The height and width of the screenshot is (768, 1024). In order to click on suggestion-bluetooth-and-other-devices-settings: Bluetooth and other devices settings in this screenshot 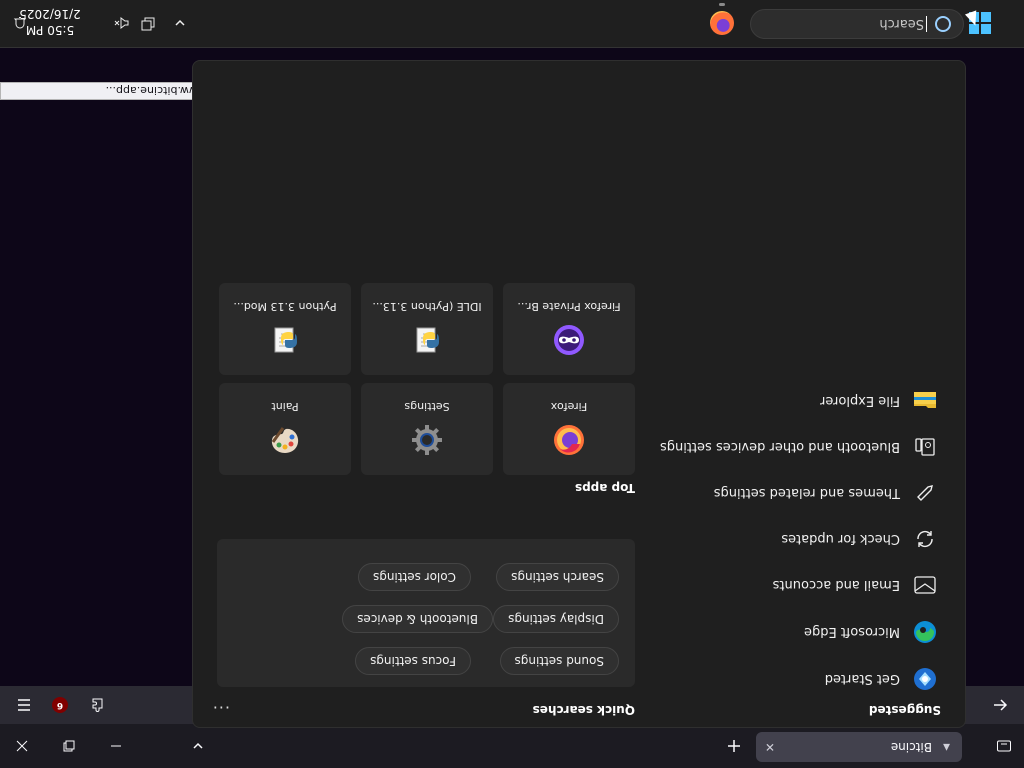, I will do `click(805, 447)`.